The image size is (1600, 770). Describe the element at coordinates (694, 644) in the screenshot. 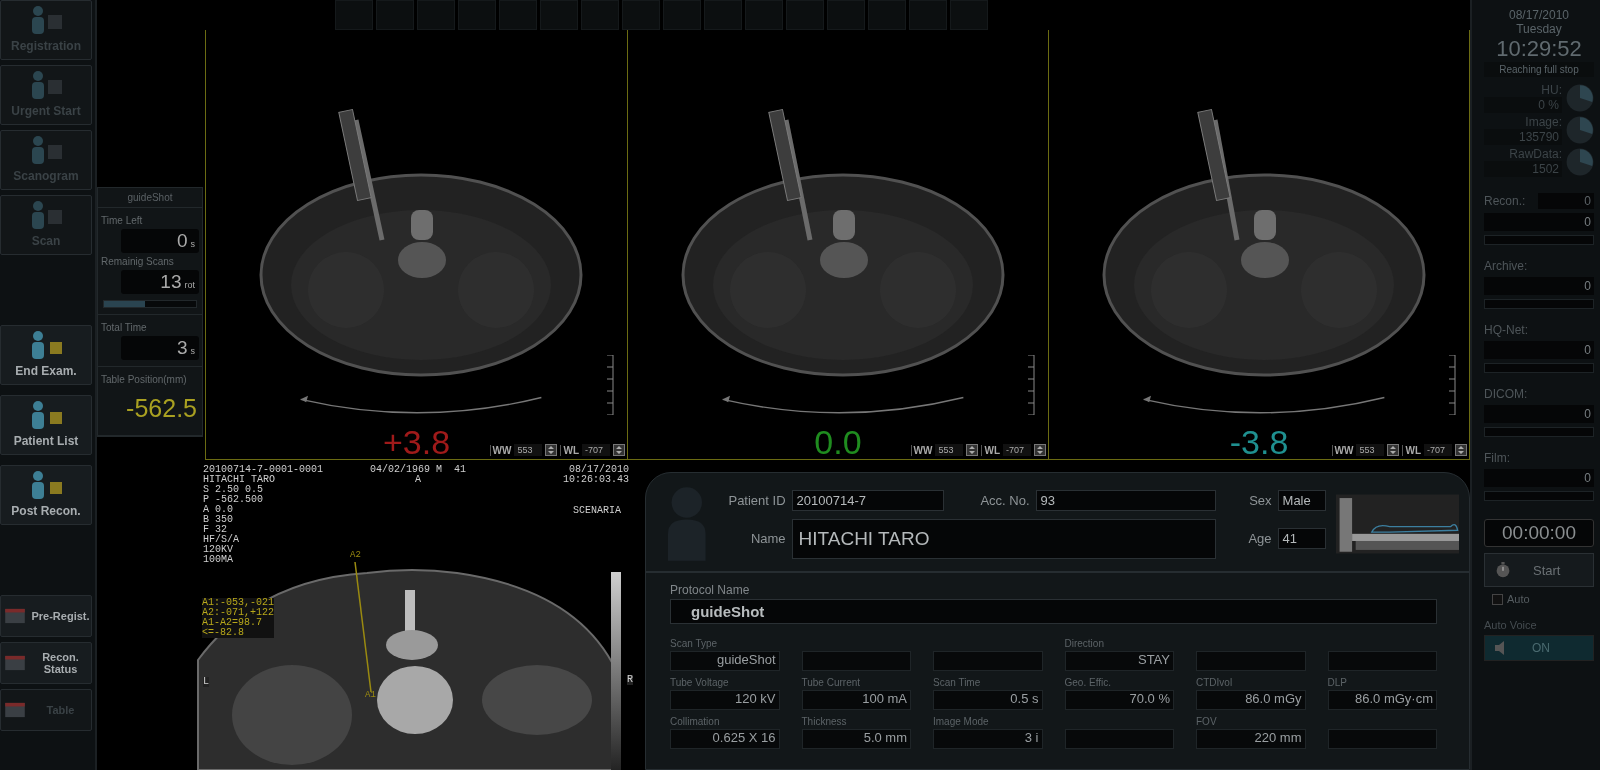

I see `field-label: Scan Type` at that location.